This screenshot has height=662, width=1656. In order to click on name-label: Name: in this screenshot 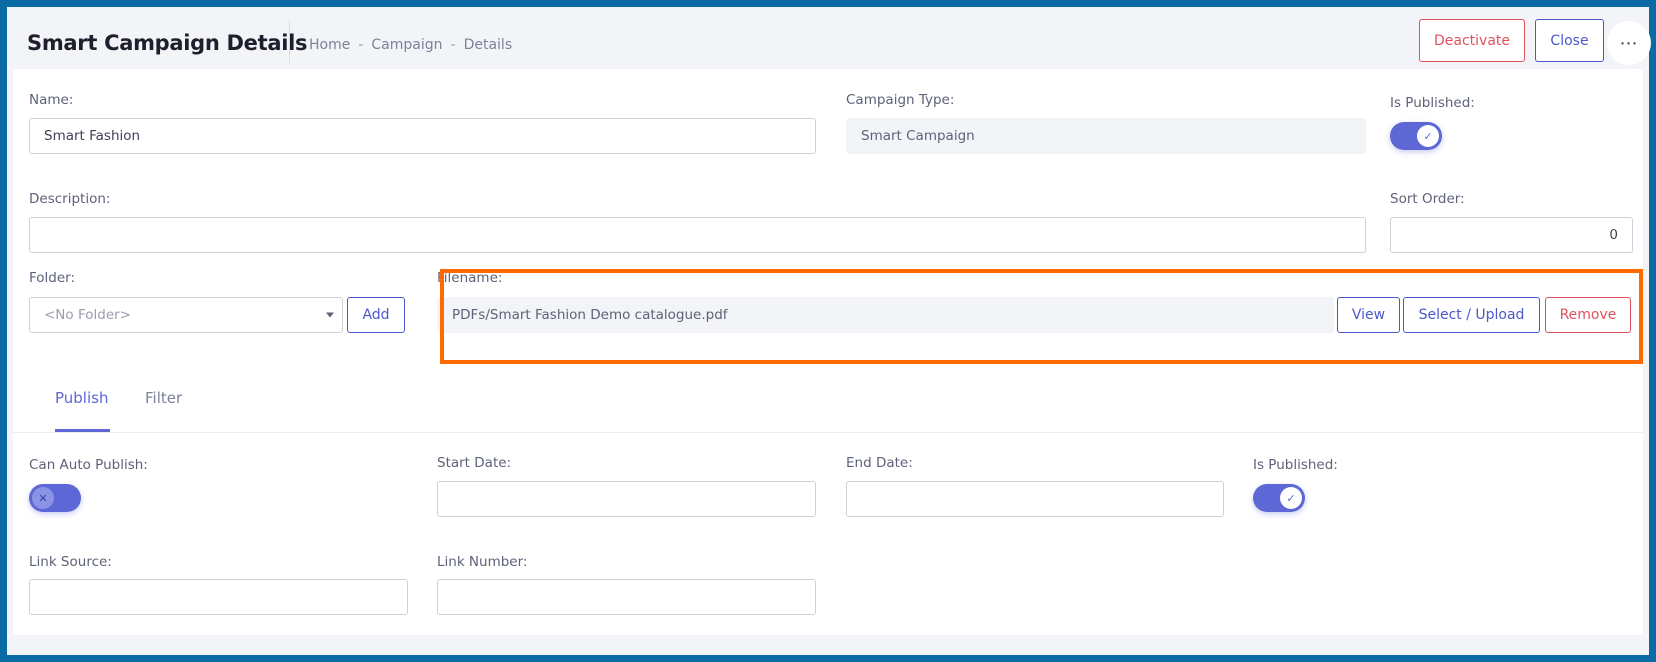, I will do `click(51, 100)`.